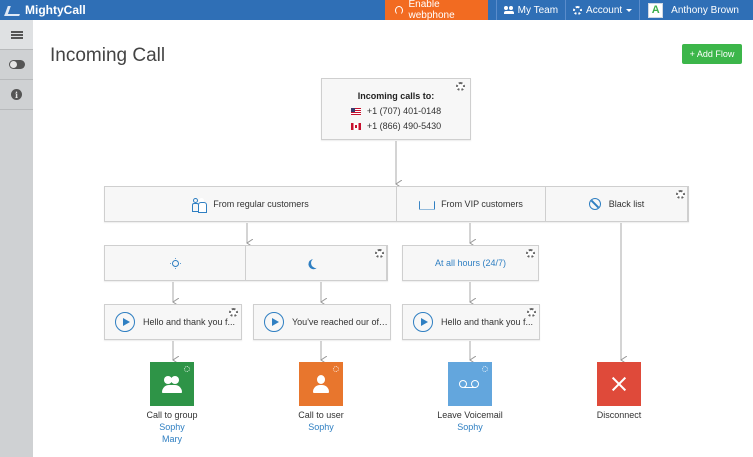  What do you see at coordinates (261, 204) in the screenshot?
I see `segment-label: From regular customers` at bounding box center [261, 204].